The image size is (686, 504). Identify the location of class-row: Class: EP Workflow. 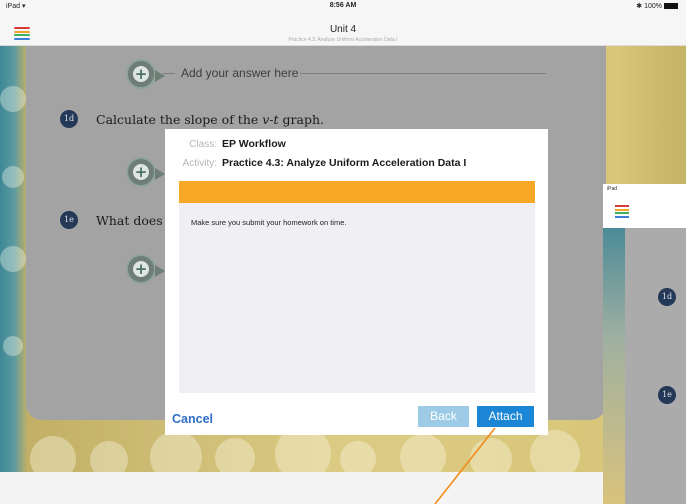
(229, 144).